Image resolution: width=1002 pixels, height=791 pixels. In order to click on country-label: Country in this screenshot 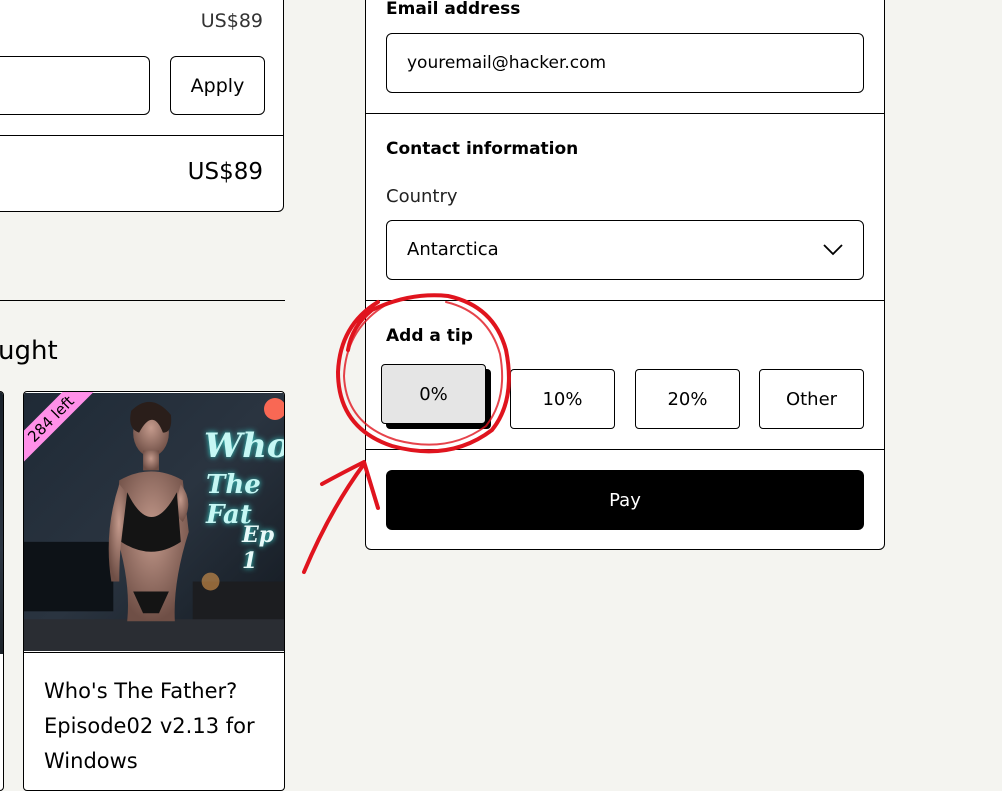, I will do `click(422, 196)`.